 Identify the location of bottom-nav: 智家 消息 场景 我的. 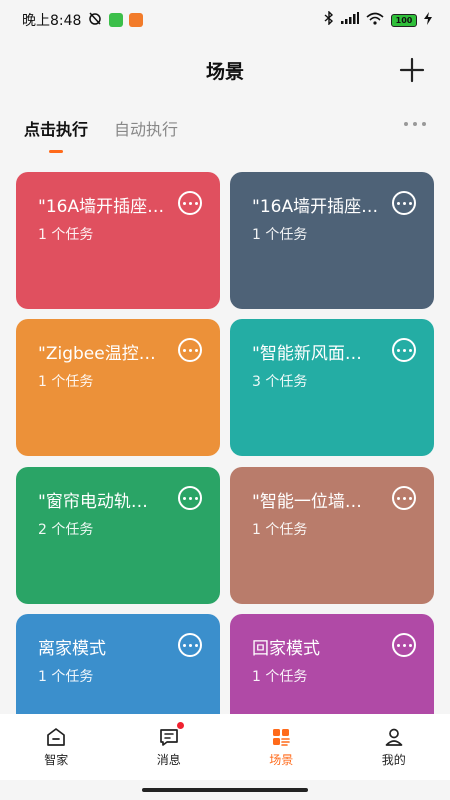
(225, 747).